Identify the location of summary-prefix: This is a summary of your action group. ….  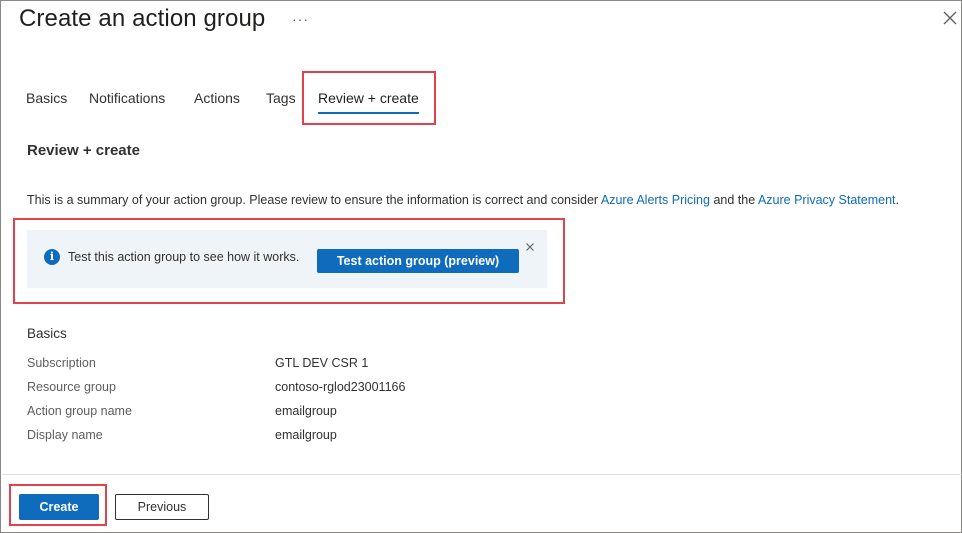
(314, 200).